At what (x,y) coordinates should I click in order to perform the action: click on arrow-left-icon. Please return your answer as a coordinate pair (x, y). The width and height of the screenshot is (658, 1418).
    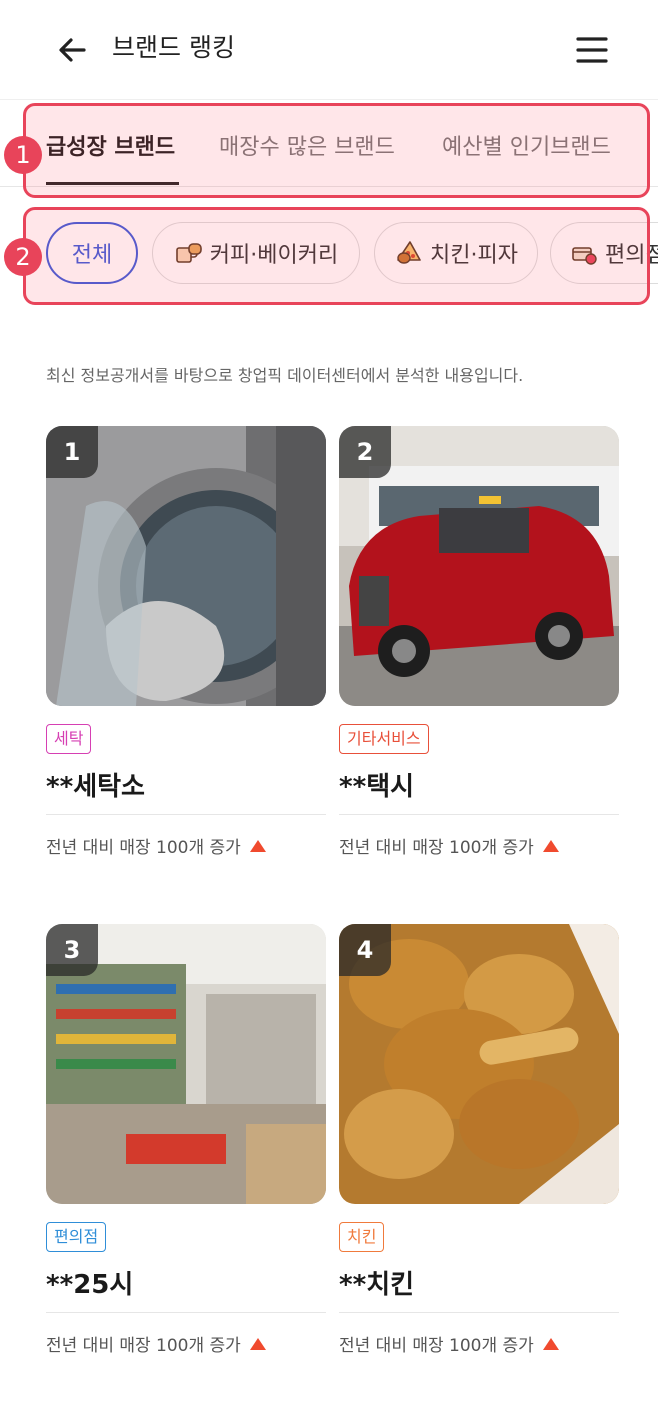
    Looking at the image, I should click on (72, 50).